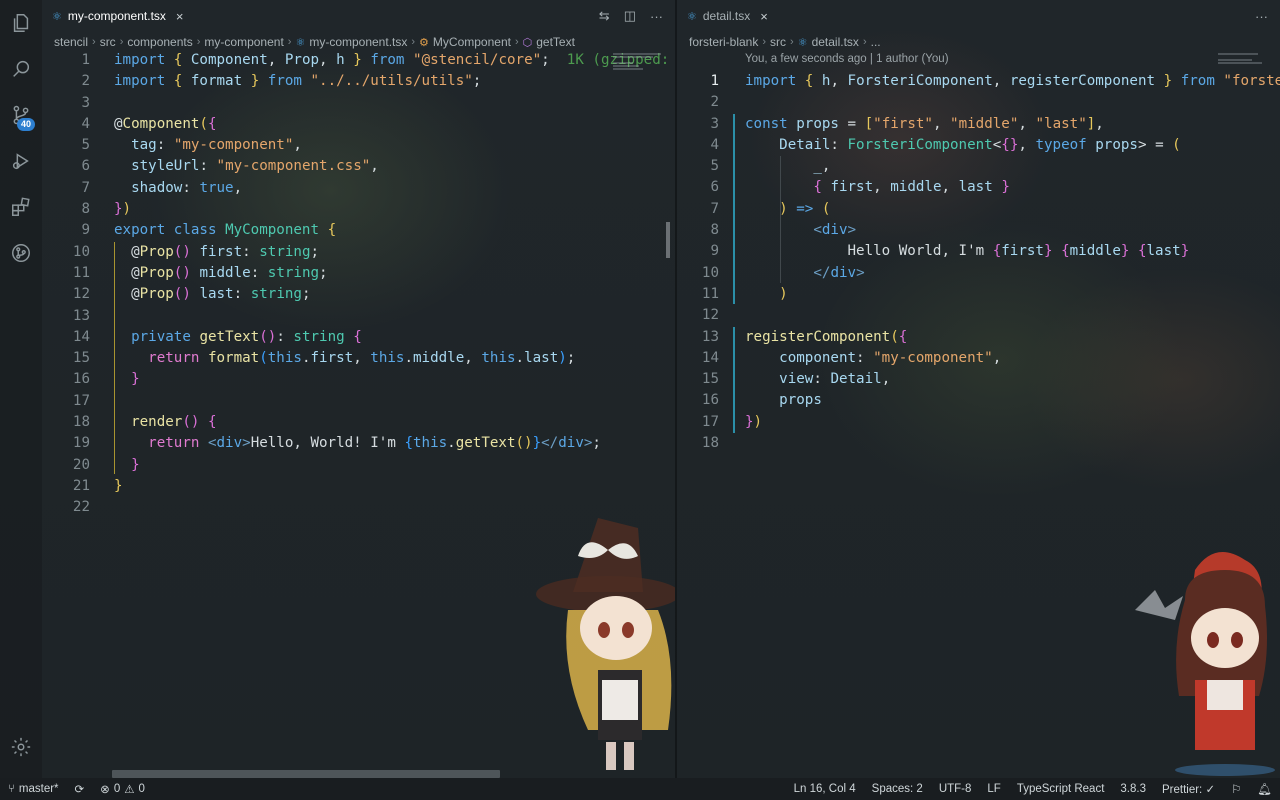  Describe the element at coordinates (81, 251) in the screenshot. I see `line-number: 10` at that location.